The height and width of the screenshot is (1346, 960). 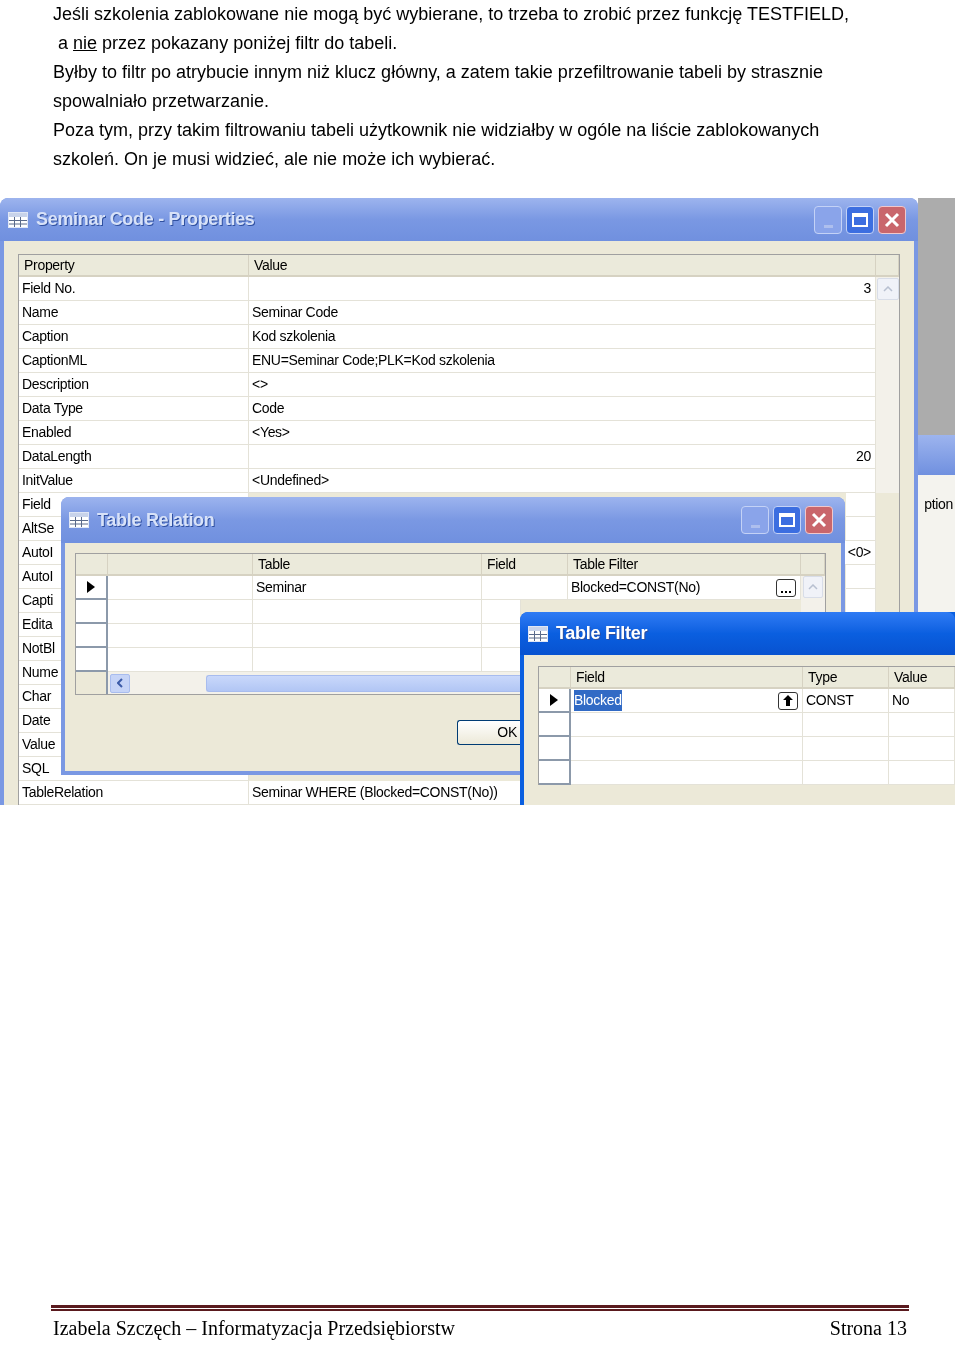 I want to click on table-cell: 3, so click(x=562, y=289).